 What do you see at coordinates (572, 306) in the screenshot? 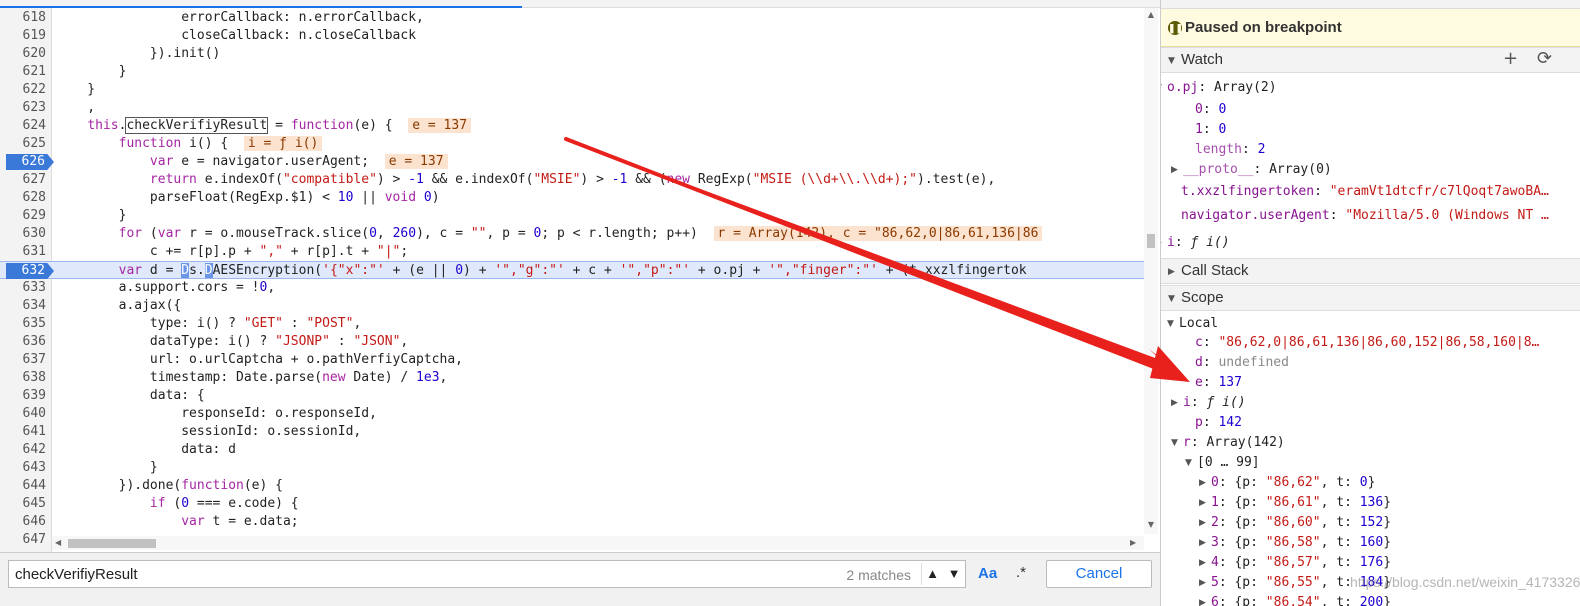
I see `code-line: 634 a.ajax({` at bounding box center [572, 306].